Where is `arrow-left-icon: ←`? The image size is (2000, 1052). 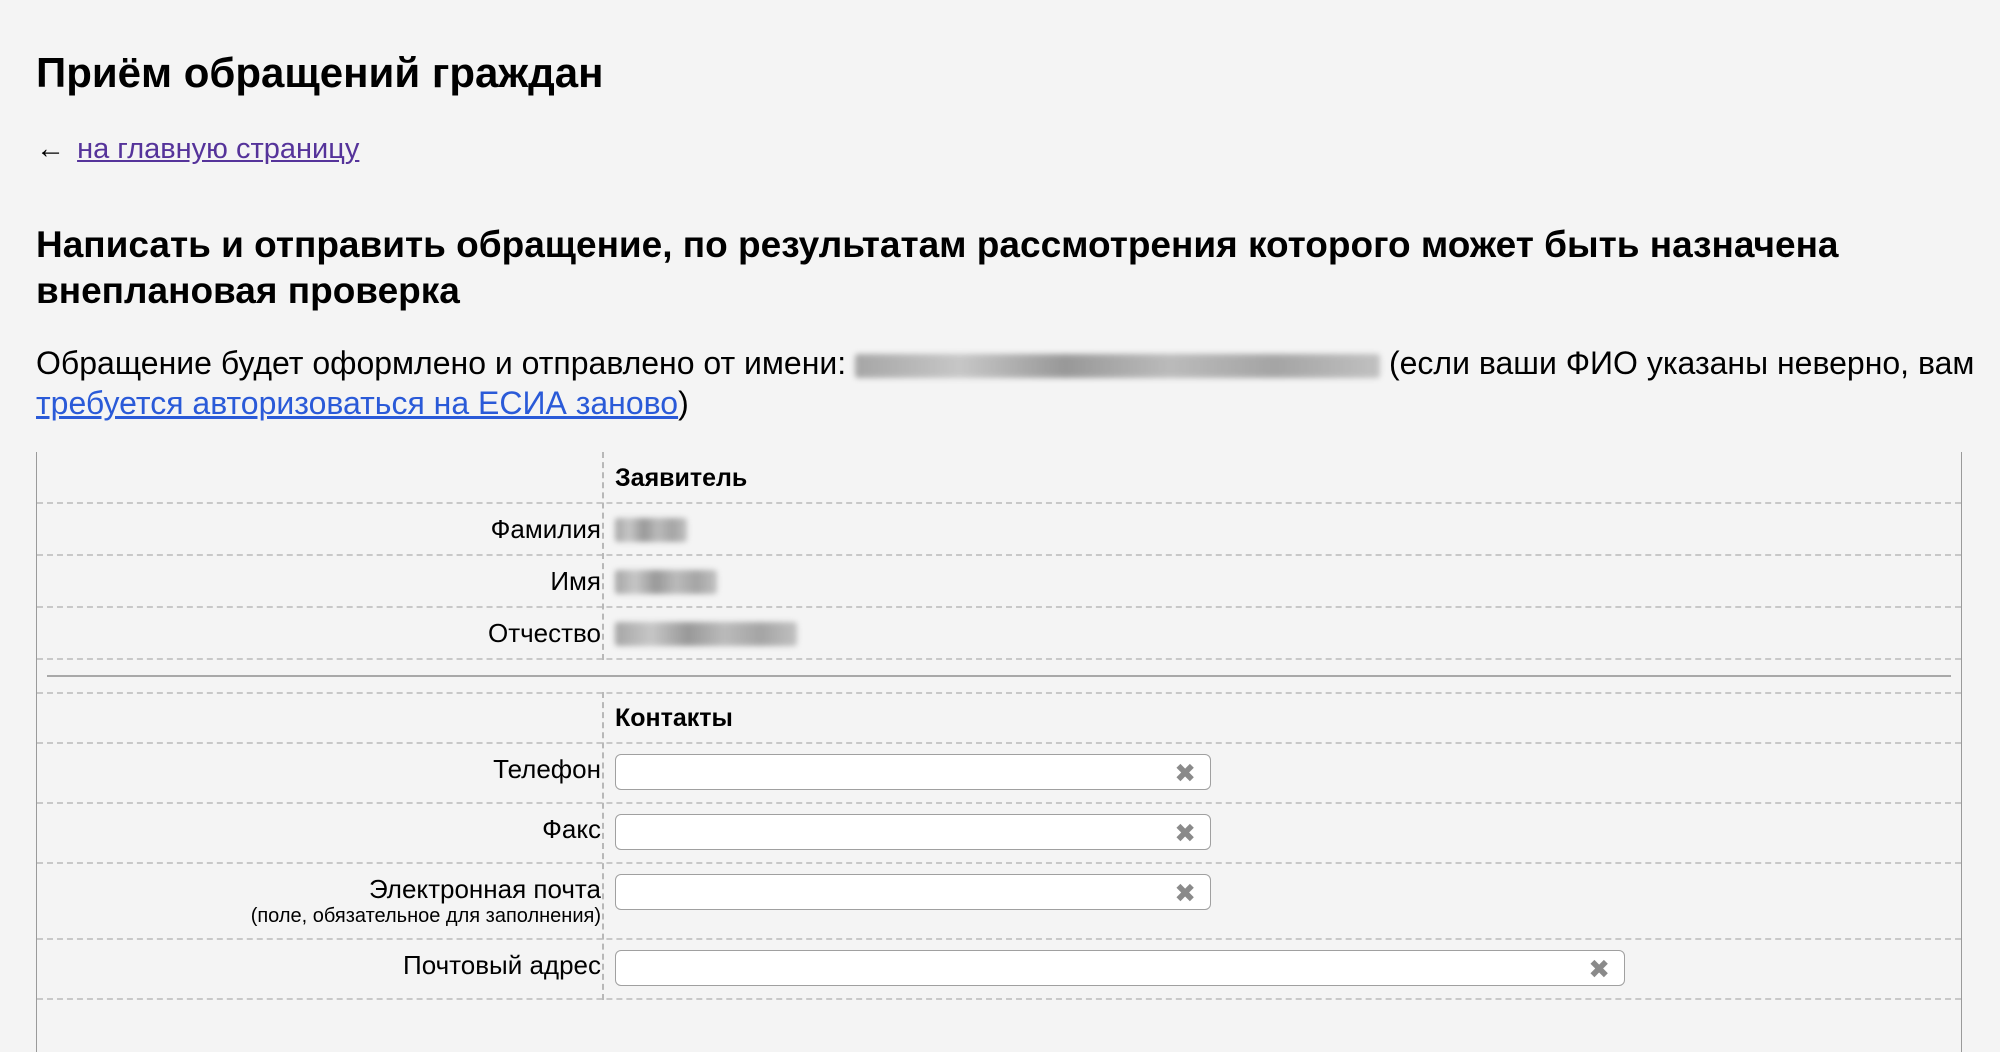 arrow-left-icon: ← is located at coordinates (50, 149).